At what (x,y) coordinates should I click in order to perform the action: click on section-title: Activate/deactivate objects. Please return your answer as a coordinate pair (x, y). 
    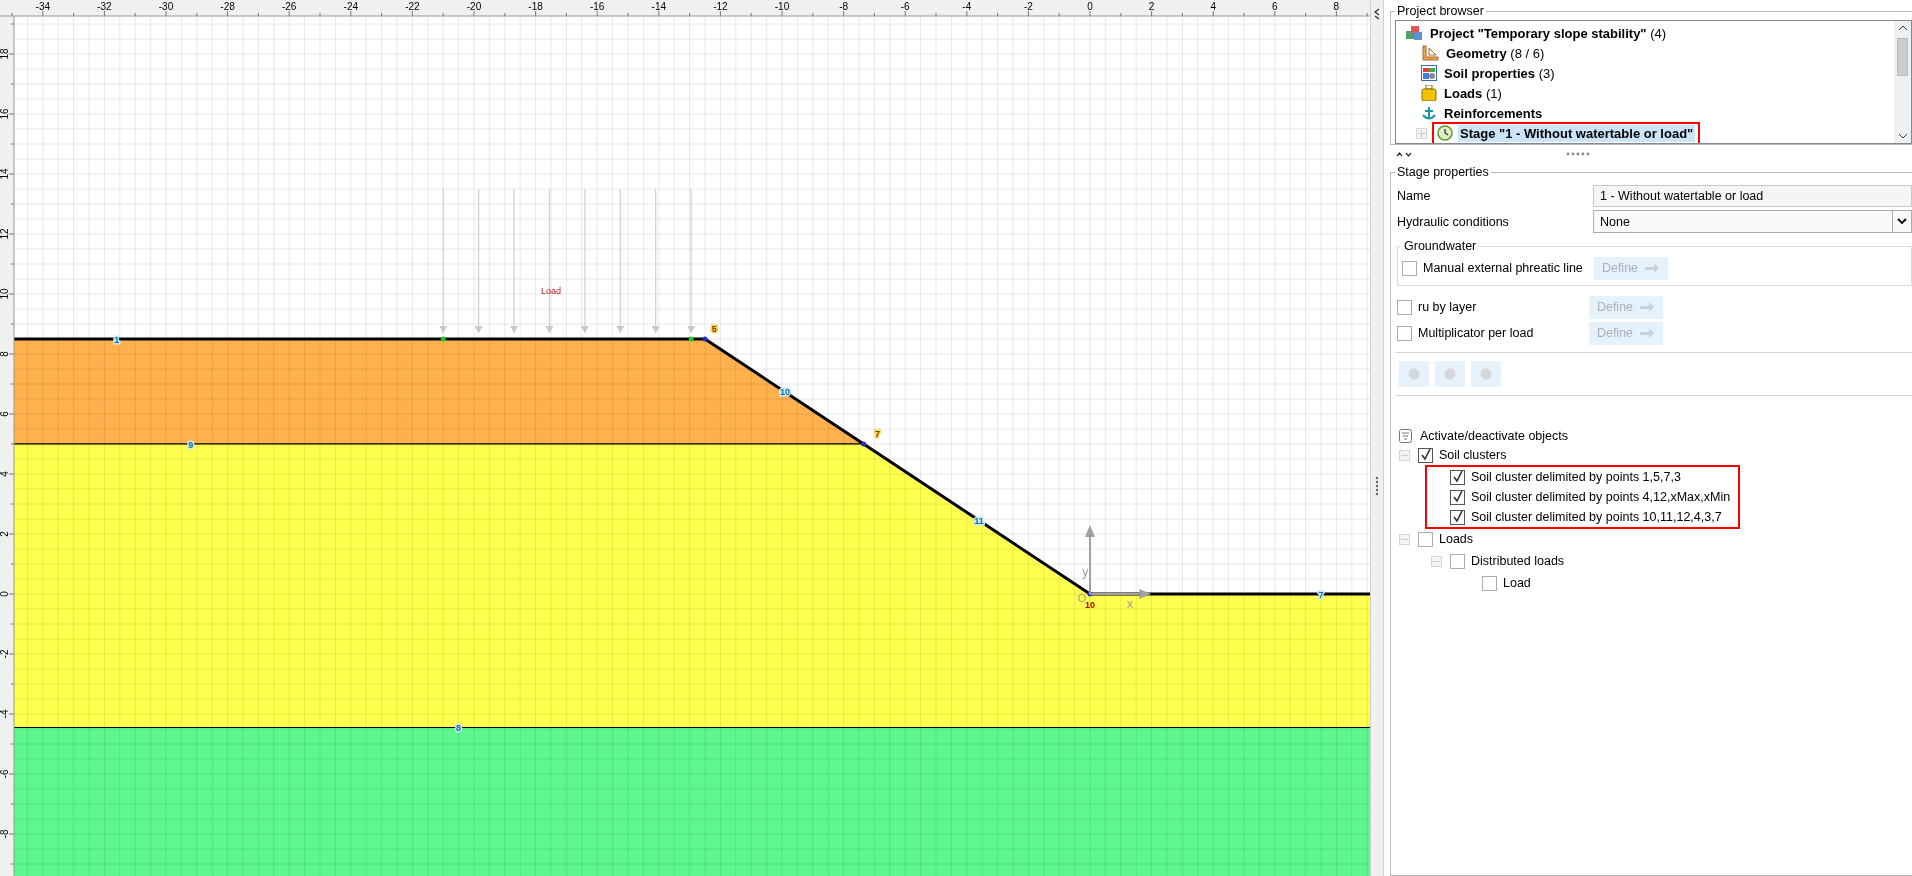
    Looking at the image, I should click on (1494, 435).